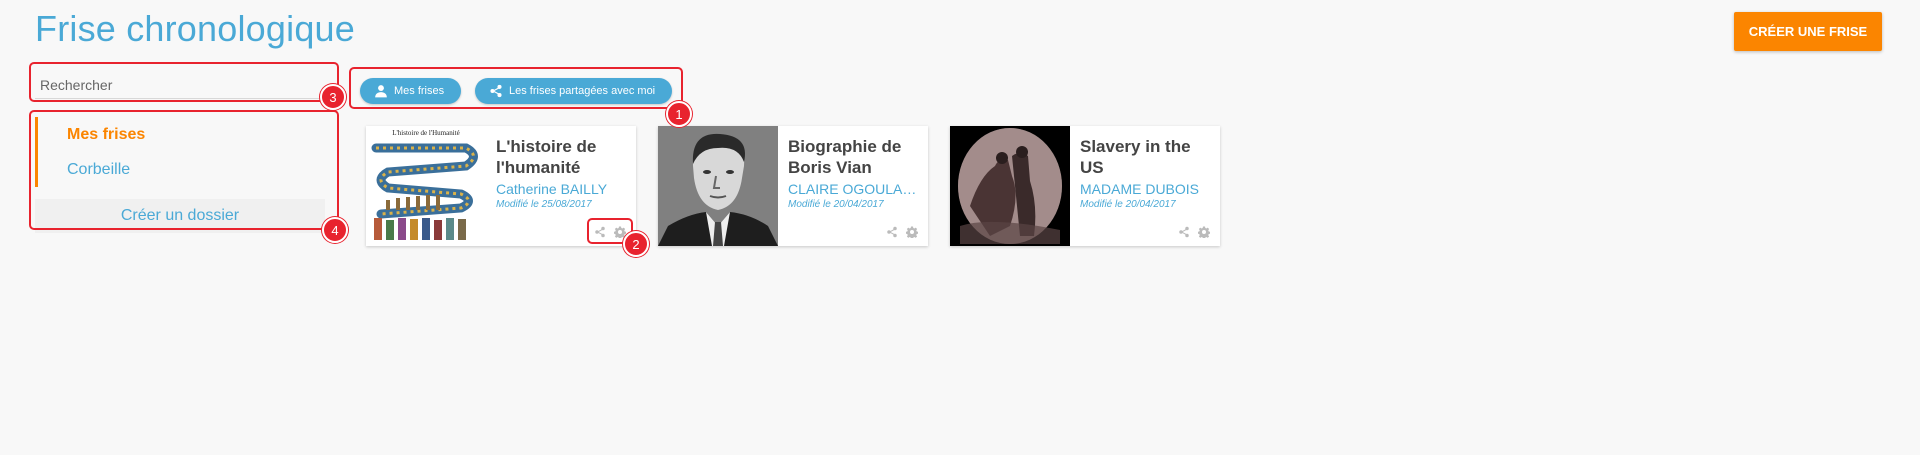 The height and width of the screenshot is (455, 1920). Describe the element at coordinates (561, 157) in the screenshot. I see `frise-title: L'histoire de l'humanité` at that location.